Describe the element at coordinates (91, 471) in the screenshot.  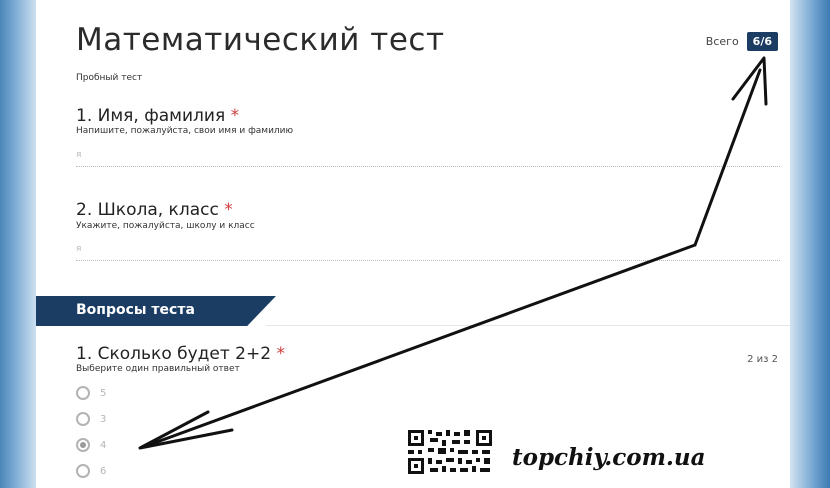
I see `option-6: 6` at that location.